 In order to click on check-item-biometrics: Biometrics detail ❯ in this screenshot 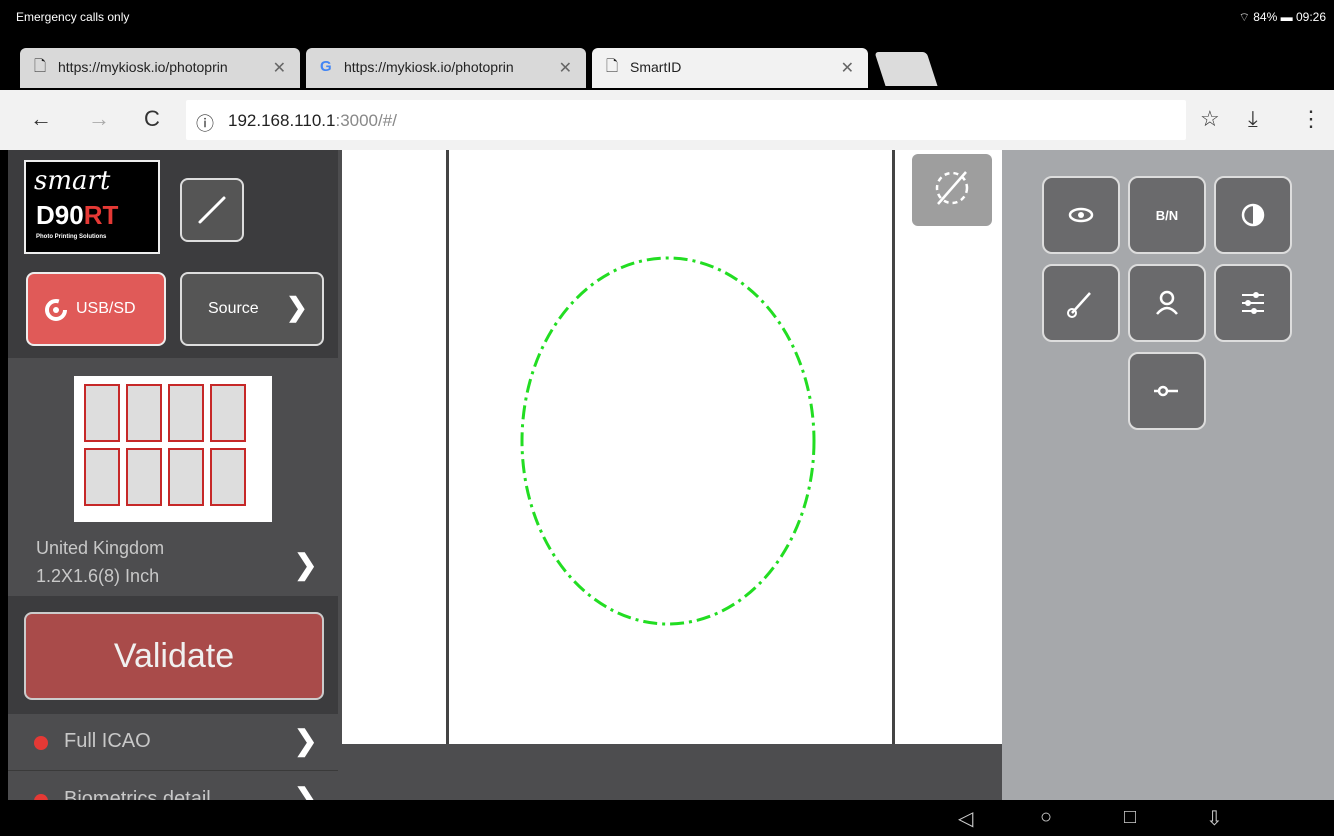, I will do `click(173, 786)`.